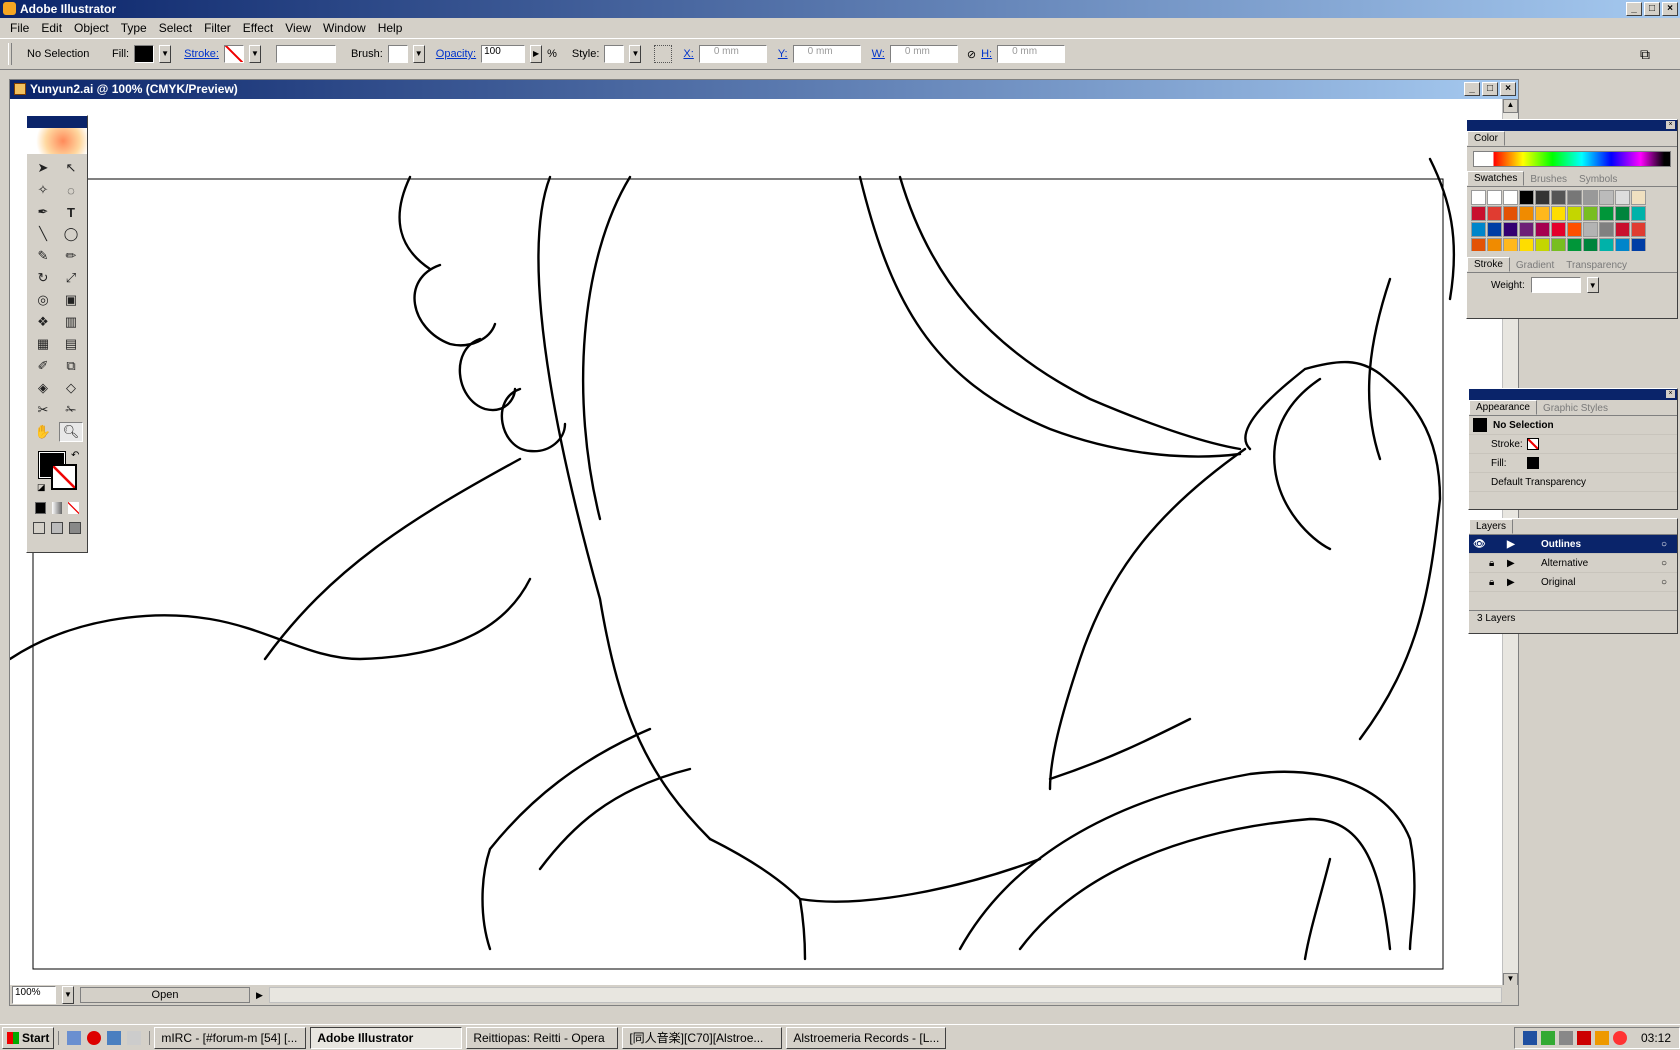 This screenshot has width=1680, height=1050. What do you see at coordinates (986, 54) in the screenshot?
I see `h-label: H:` at bounding box center [986, 54].